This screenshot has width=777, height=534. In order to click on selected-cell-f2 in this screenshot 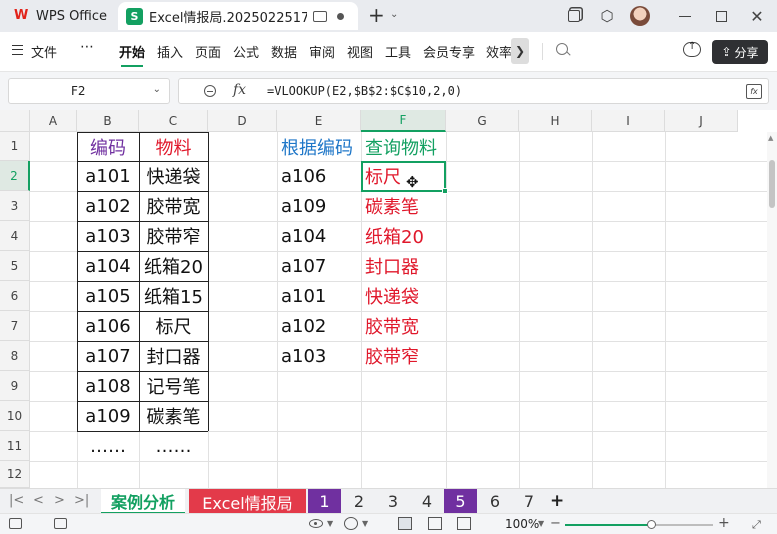, I will do `click(403, 176)`.